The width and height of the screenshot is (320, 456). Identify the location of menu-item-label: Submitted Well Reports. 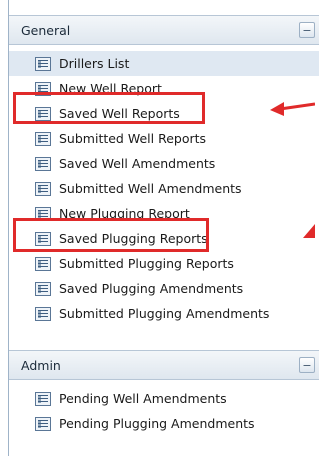
(133, 138).